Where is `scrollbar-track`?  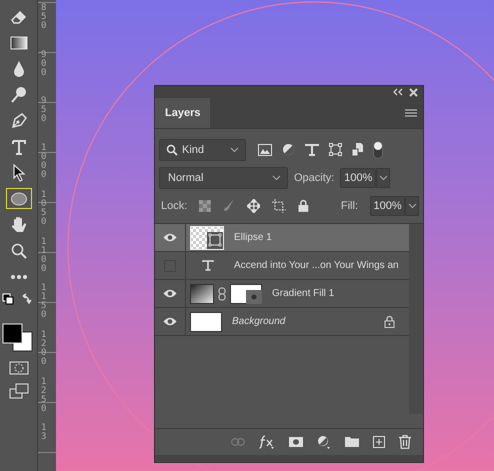 scrollbar-track is located at coordinates (416, 319).